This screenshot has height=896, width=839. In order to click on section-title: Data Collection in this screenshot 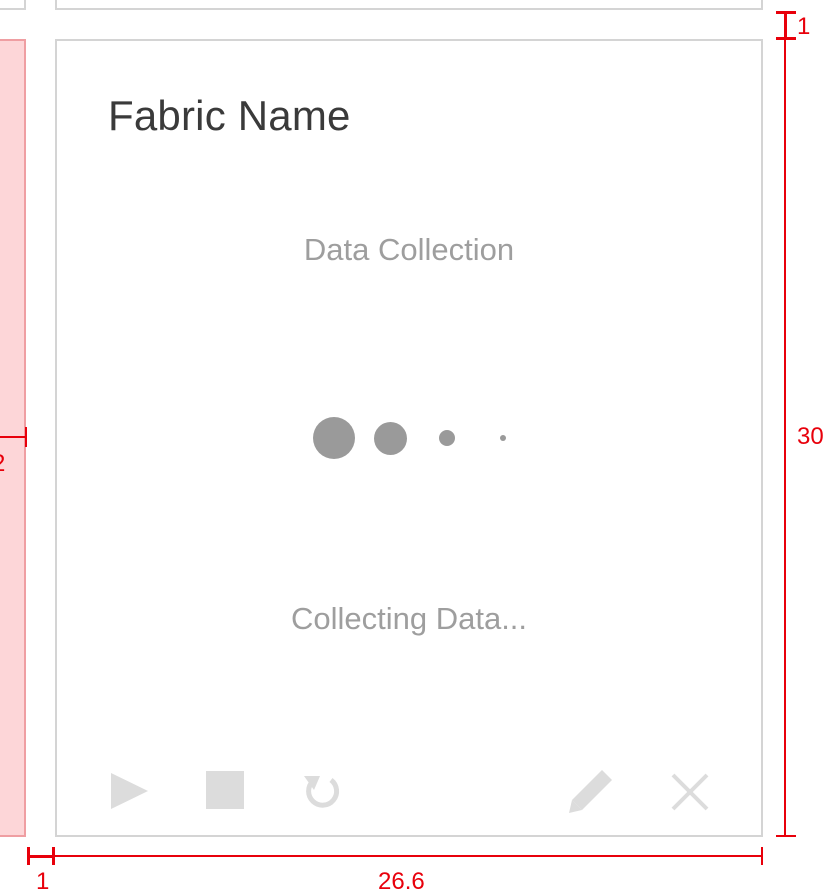, I will do `click(409, 249)`.